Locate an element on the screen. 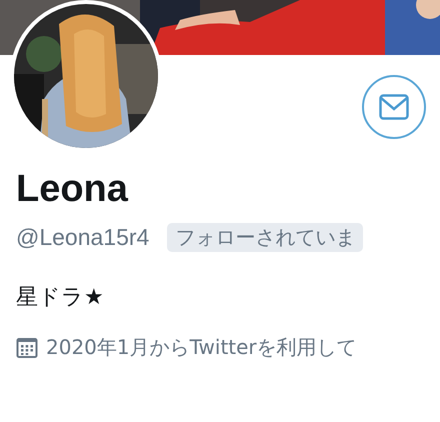 This screenshot has height=422, width=440. envelope-icon is located at coordinates (394, 107).